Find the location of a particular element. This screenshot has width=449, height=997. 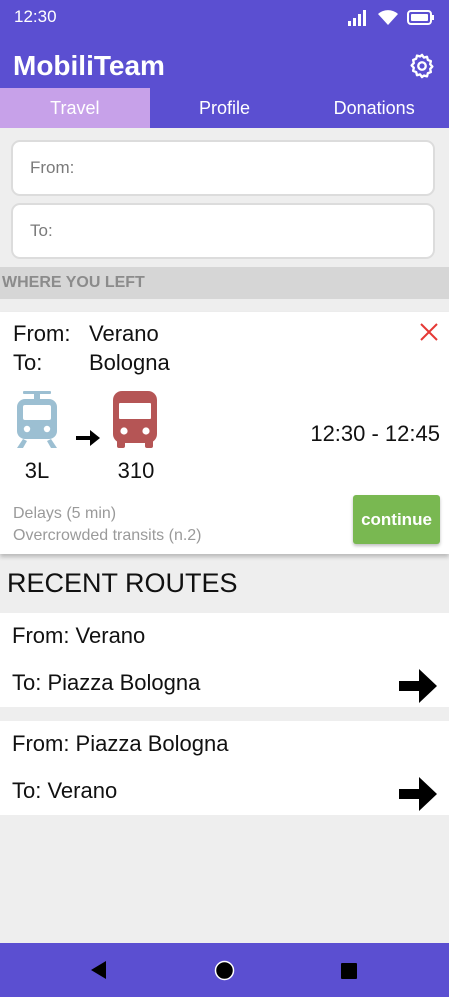

recent-routes-title: RECENT ROUTES is located at coordinates (122, 583).